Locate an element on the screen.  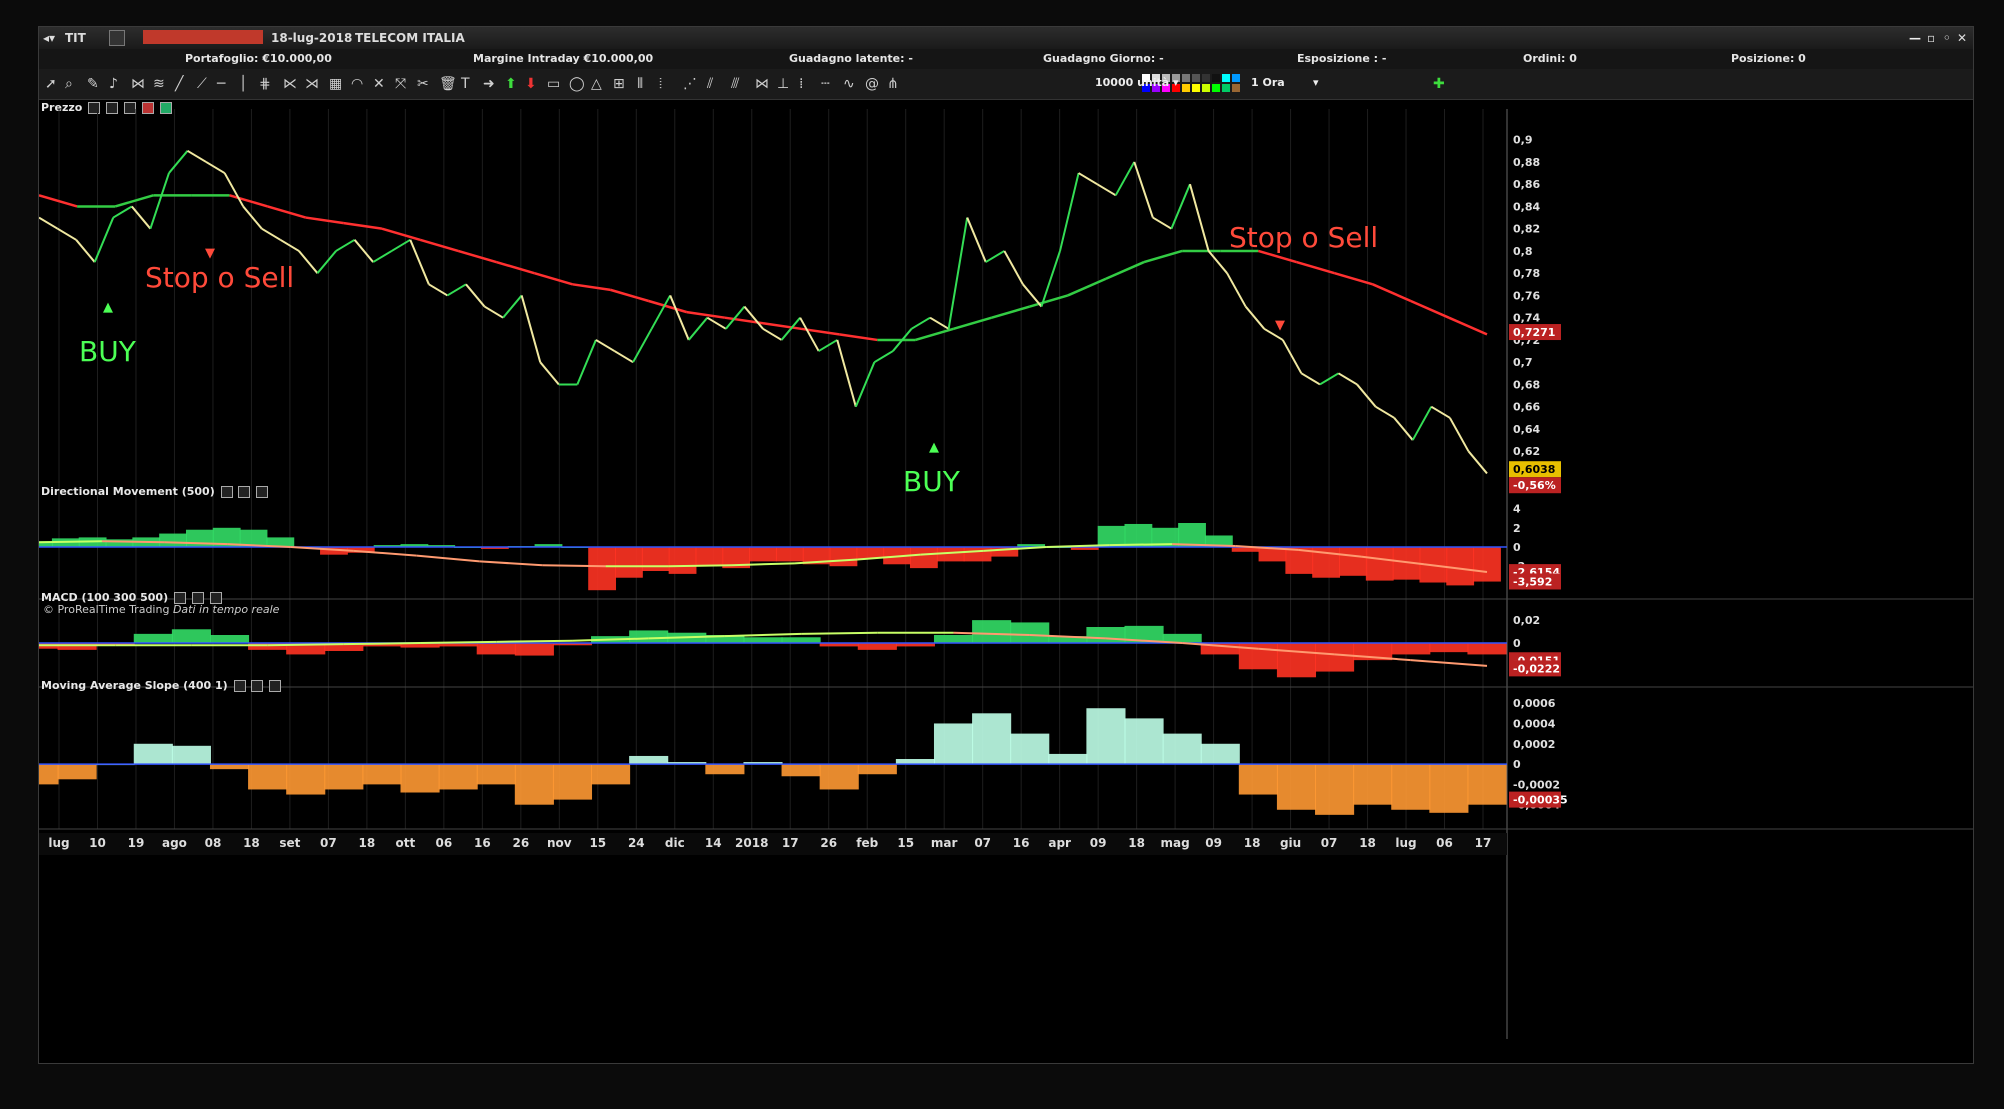
restore-icon: ▫ is located at coordinates (1931, 38).